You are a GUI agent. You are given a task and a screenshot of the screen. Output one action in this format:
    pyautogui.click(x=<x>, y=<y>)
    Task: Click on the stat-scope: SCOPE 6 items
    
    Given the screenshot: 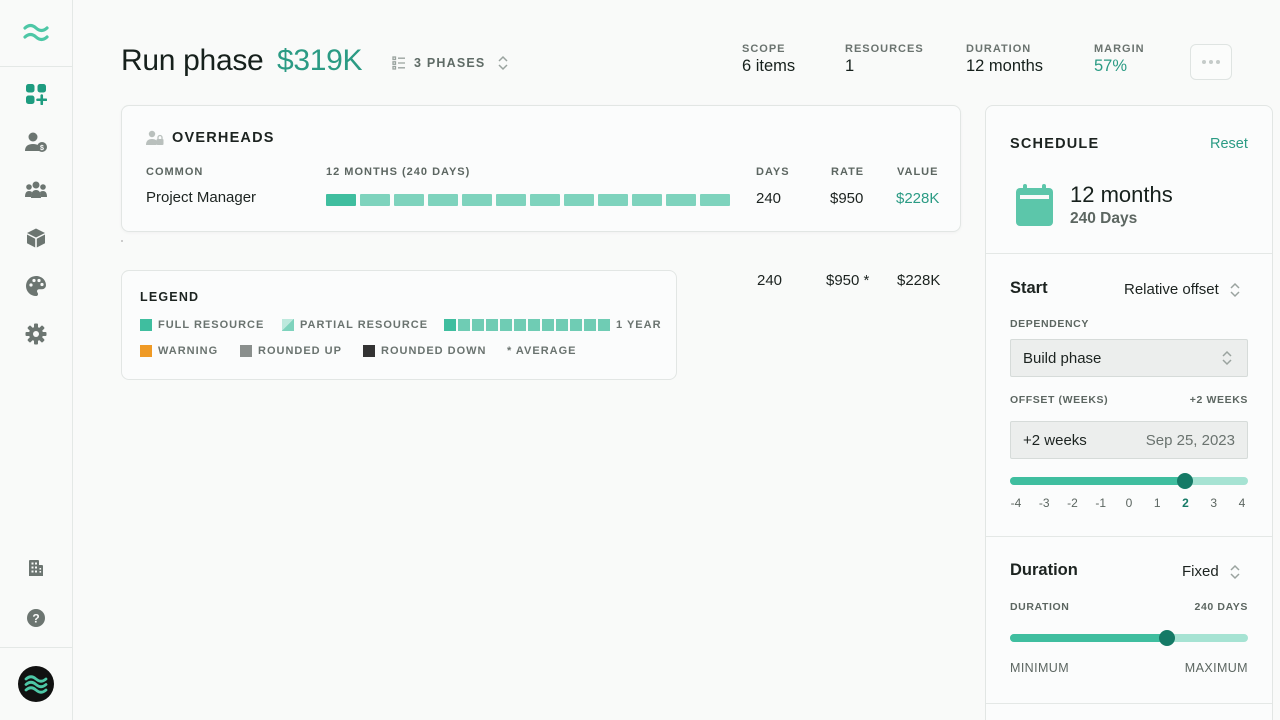 What is the action you would take?
    pyautogui.click(x=768, y=59)
    